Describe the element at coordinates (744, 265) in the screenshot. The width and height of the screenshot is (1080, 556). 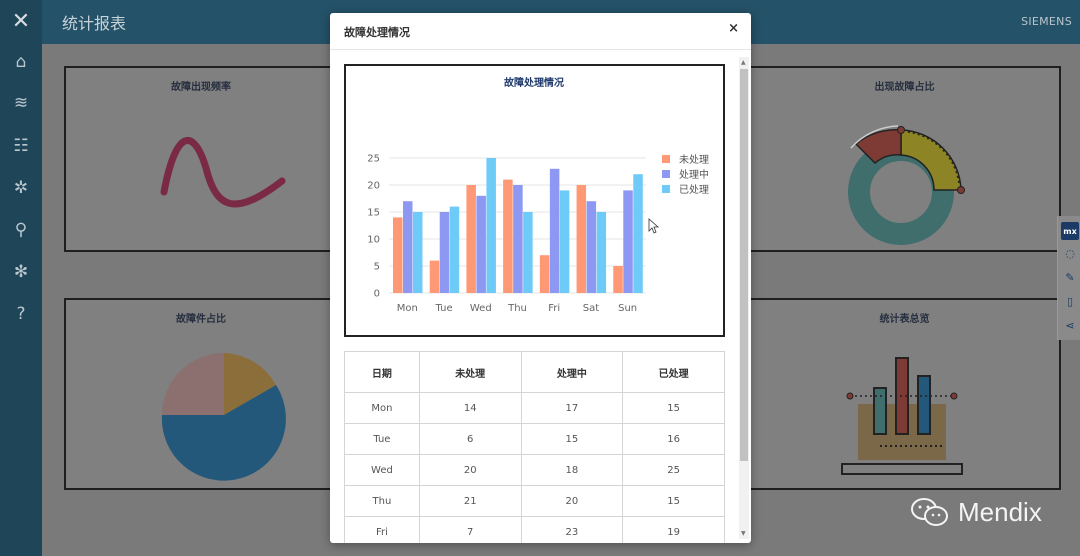
I see `scroll-thumb` at that location.